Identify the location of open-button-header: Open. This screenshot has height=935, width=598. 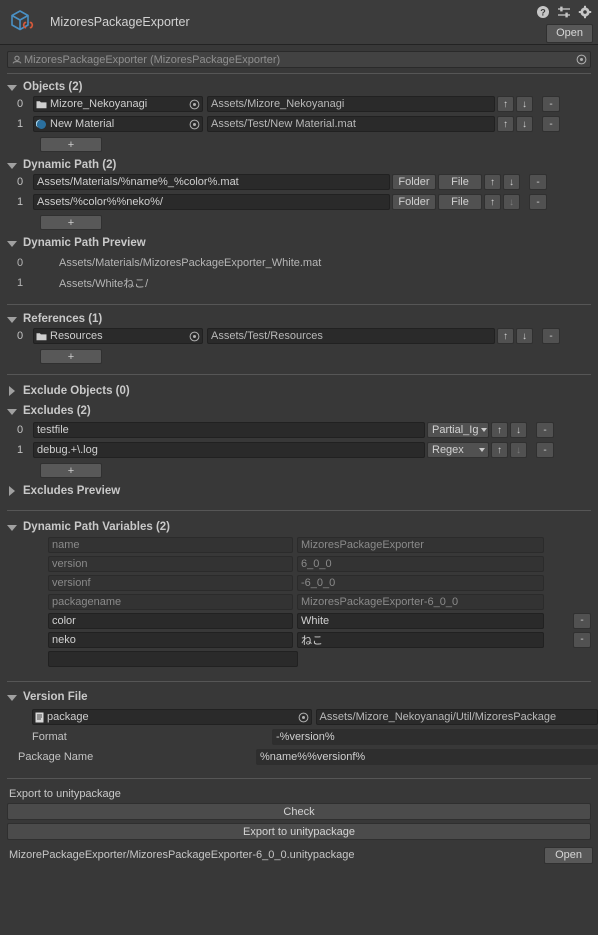
(569, 33).